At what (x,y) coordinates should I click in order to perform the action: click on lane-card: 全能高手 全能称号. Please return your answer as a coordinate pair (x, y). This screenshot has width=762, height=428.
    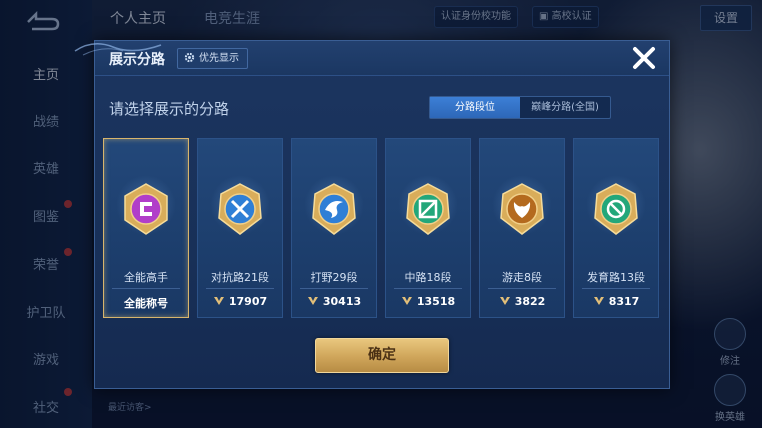
    Looking at the image, I should click on (146, 228).